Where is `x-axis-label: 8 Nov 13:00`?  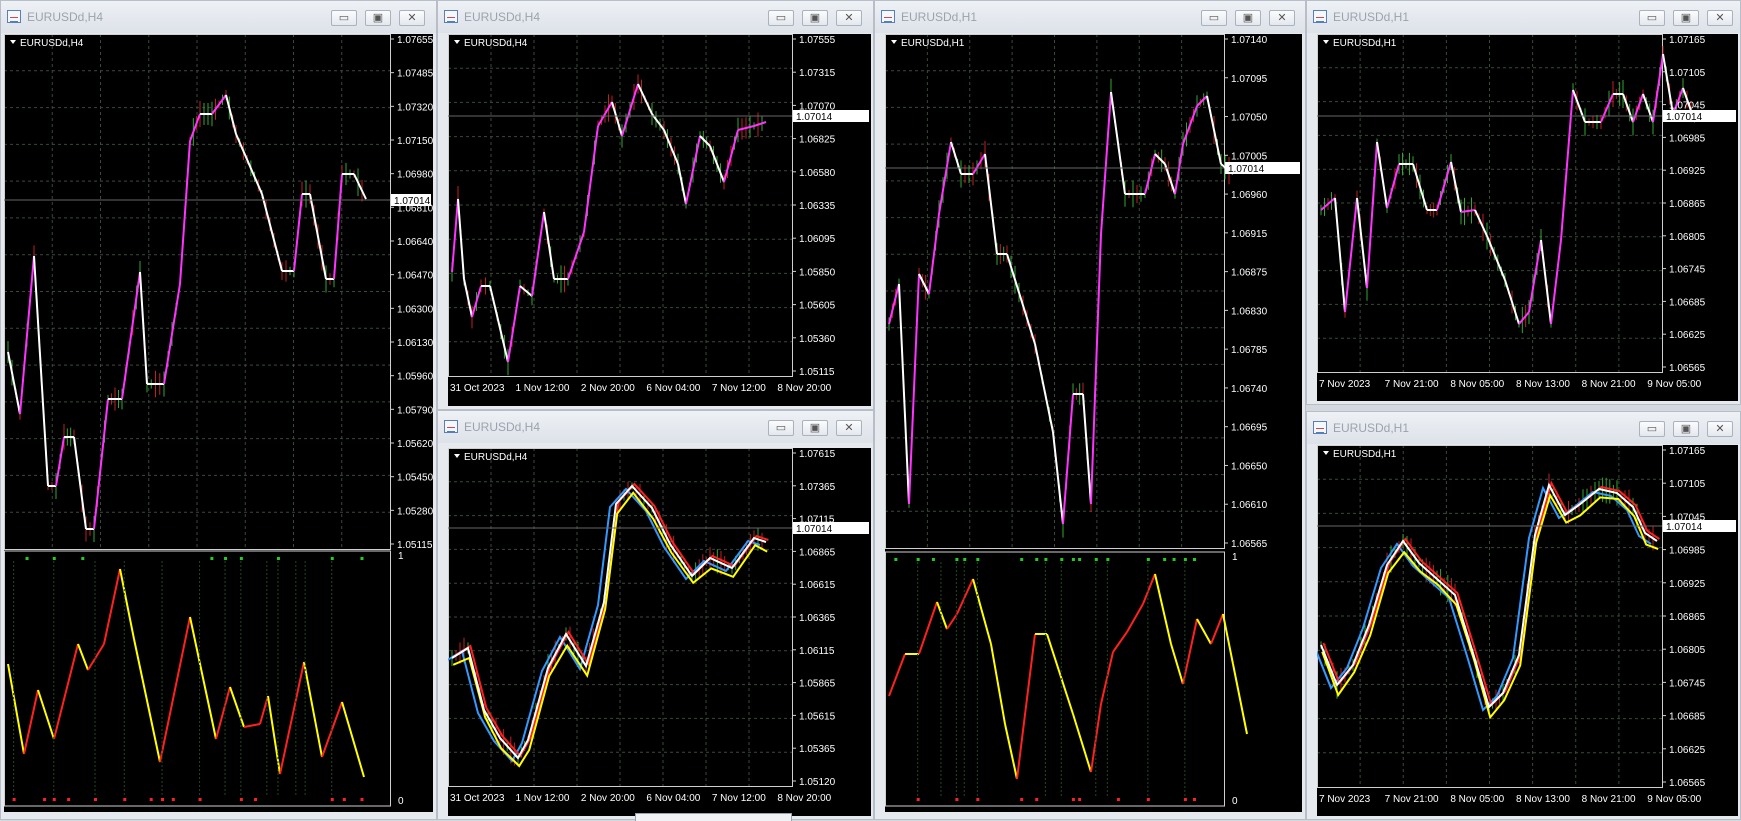
x-axis-label: 8 Nov 13:00 is located at coordinates (1543, 799).